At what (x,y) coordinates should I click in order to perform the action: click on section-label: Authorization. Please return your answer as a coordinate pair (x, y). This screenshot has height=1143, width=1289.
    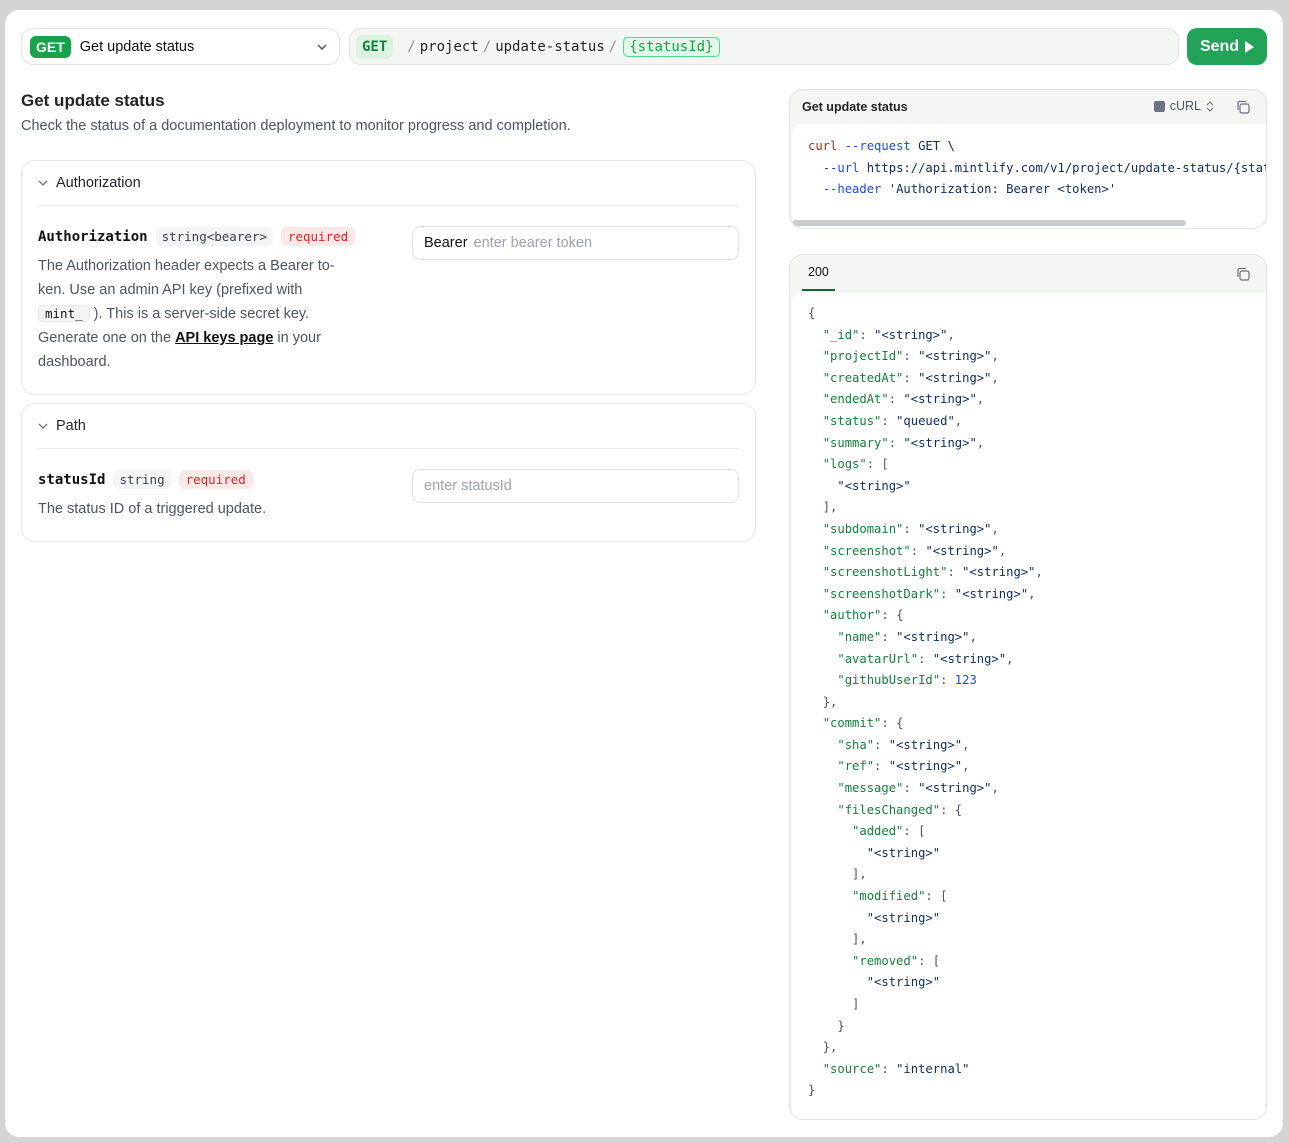
    Looking at the image, I should click on (98, 183).